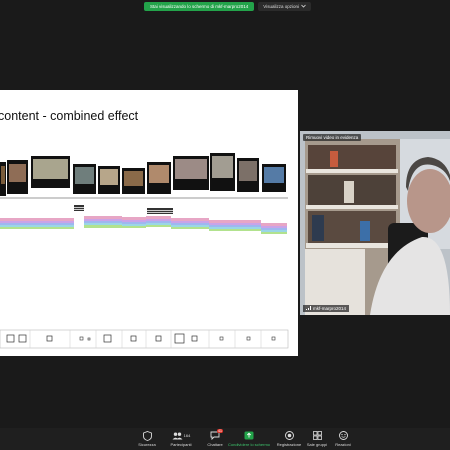  Describe the element at coordinates (332, 137) in the screenshot. I see `remove-spotlight-button: Rimuovi video in evidenza` at that location.